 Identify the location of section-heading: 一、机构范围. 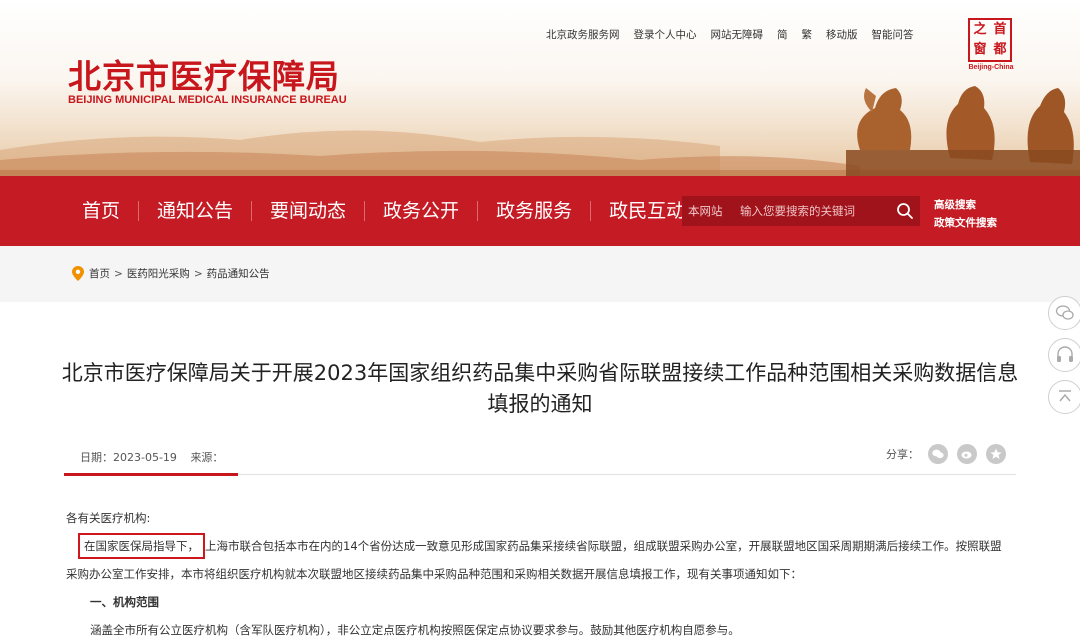
(124, 602).